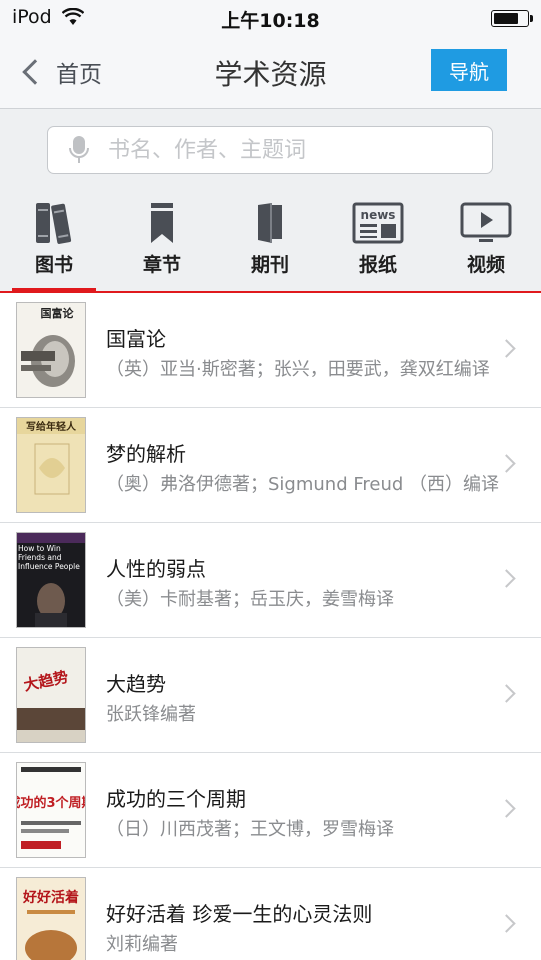 This screenshot has height=960, width=541. Describe the element at coordinates (269, 265) in the screenshot. I see `tab-journals-label: 期刊` at that location.